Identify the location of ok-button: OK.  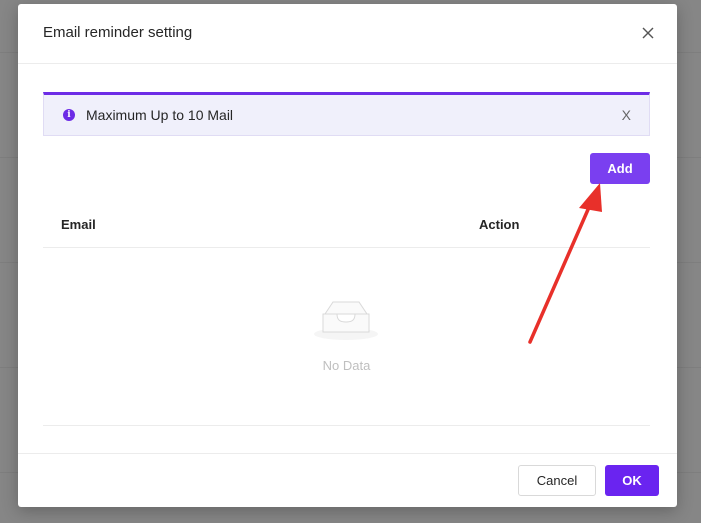
(632, 480).